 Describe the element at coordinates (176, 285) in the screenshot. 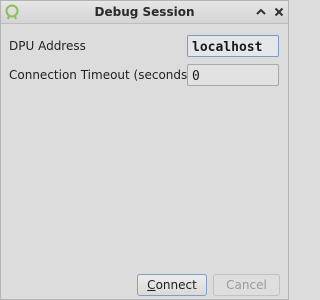

I see `connect-label: onnect` at that location.